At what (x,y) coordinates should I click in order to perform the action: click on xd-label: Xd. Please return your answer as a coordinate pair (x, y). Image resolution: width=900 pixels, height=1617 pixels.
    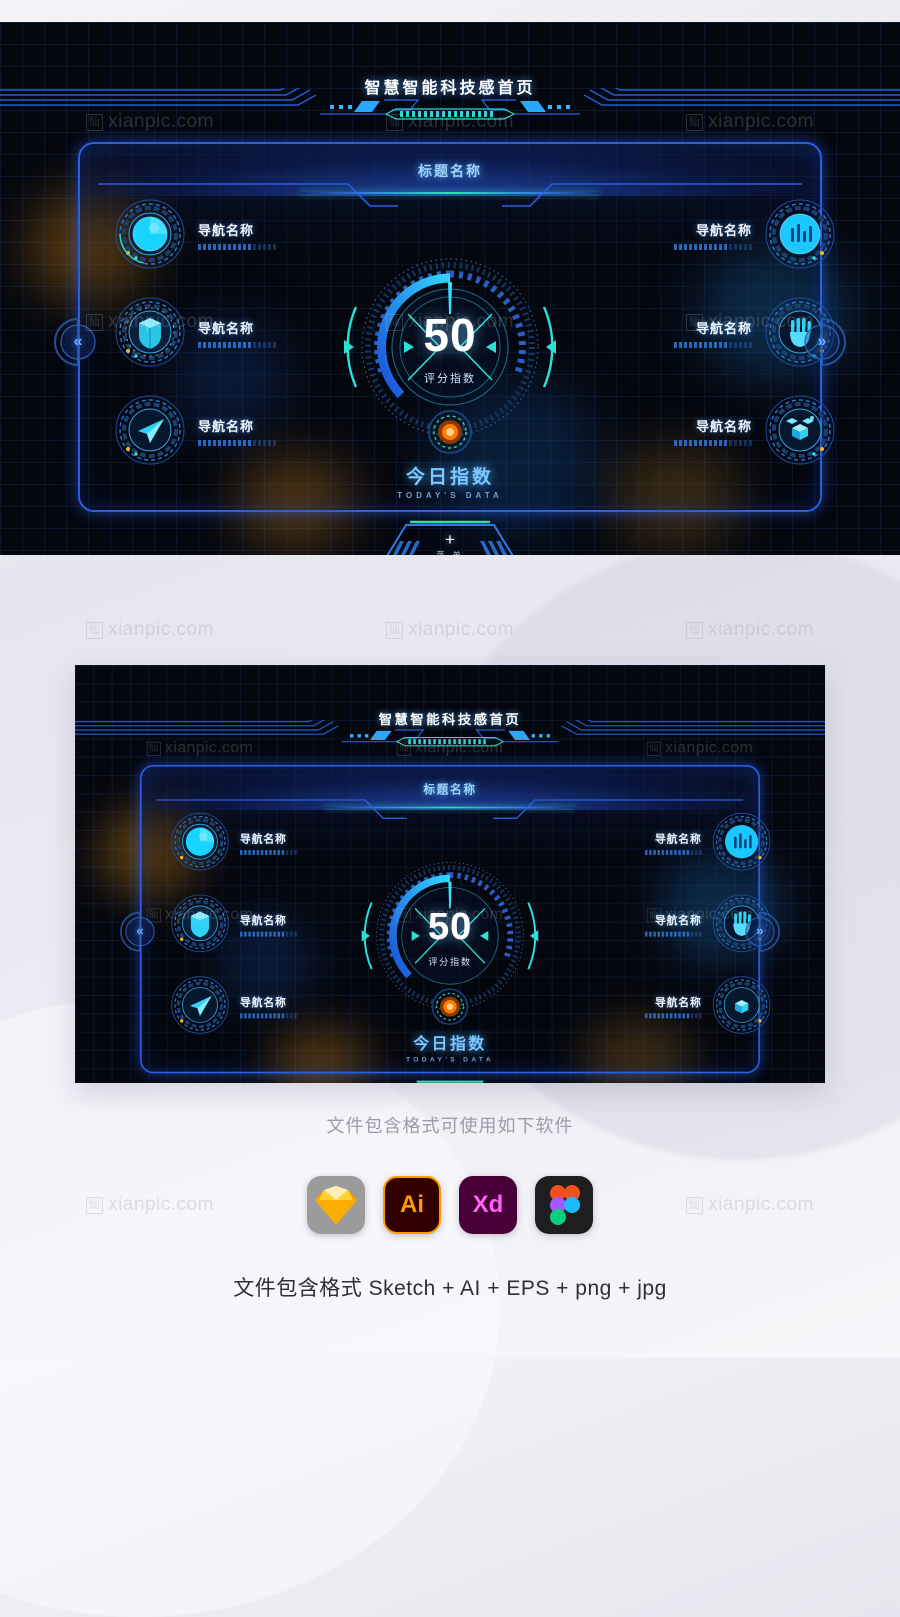
    Looking at the image, I should click on (488, 1204).